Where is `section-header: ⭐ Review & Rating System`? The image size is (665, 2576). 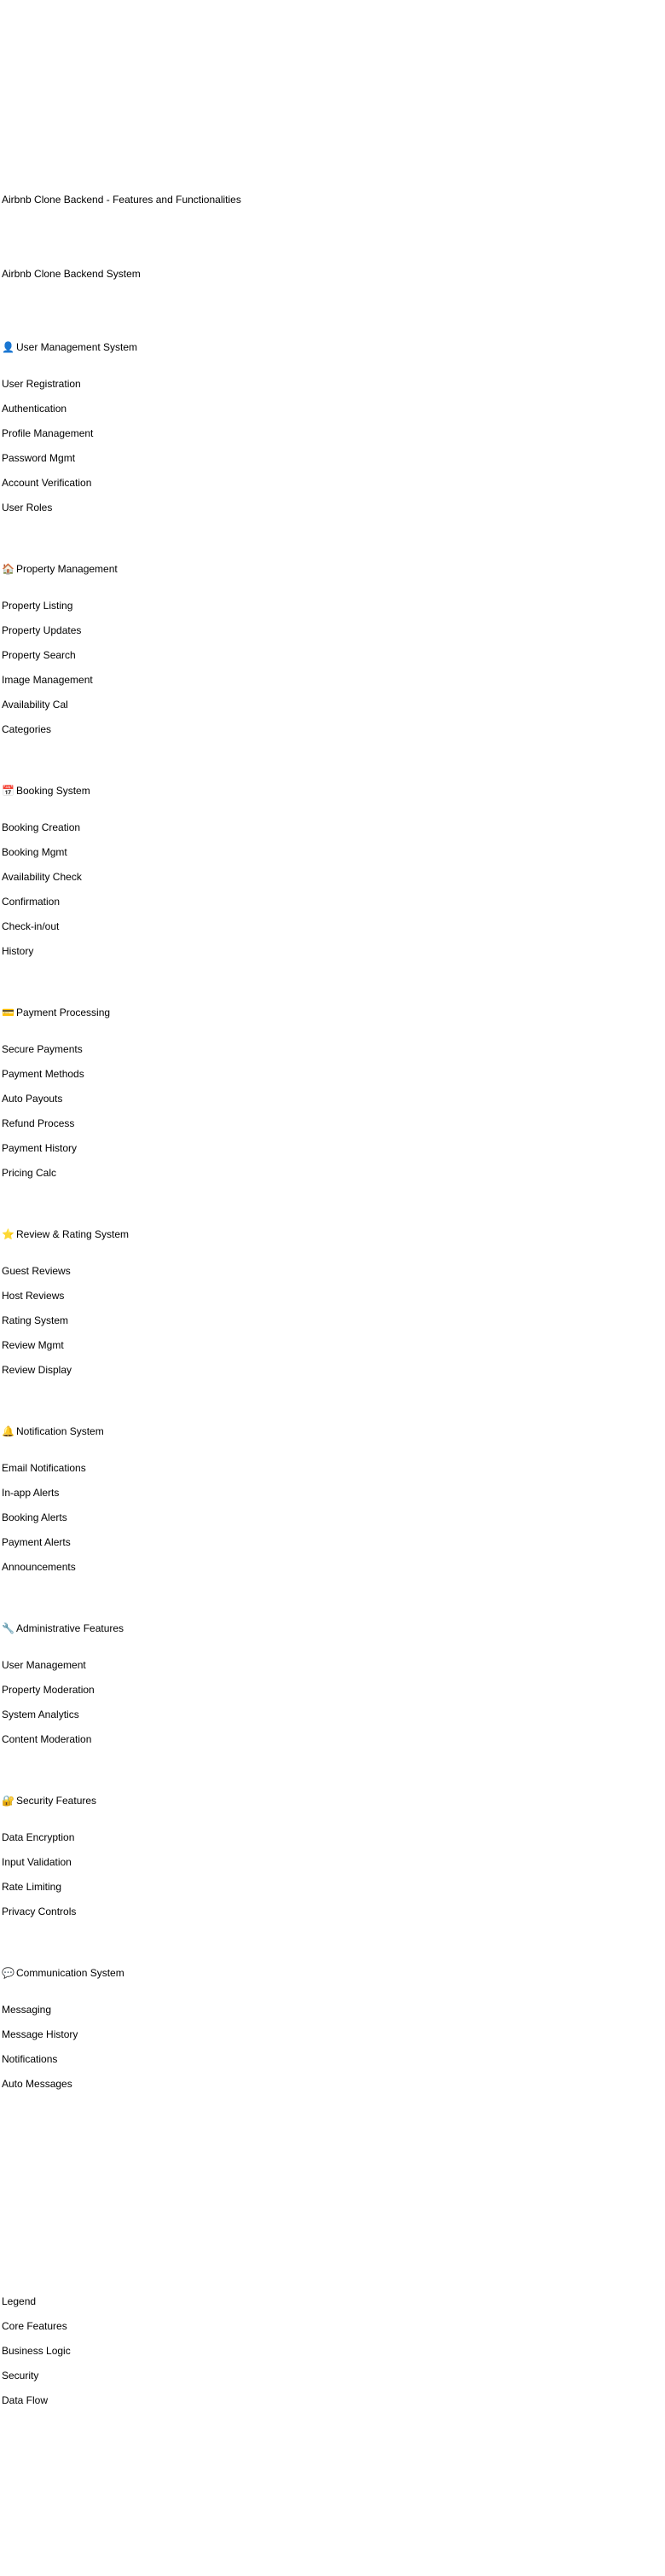
section-header: ⭐ Review & Rating System is located at coordinates (65, 1234).